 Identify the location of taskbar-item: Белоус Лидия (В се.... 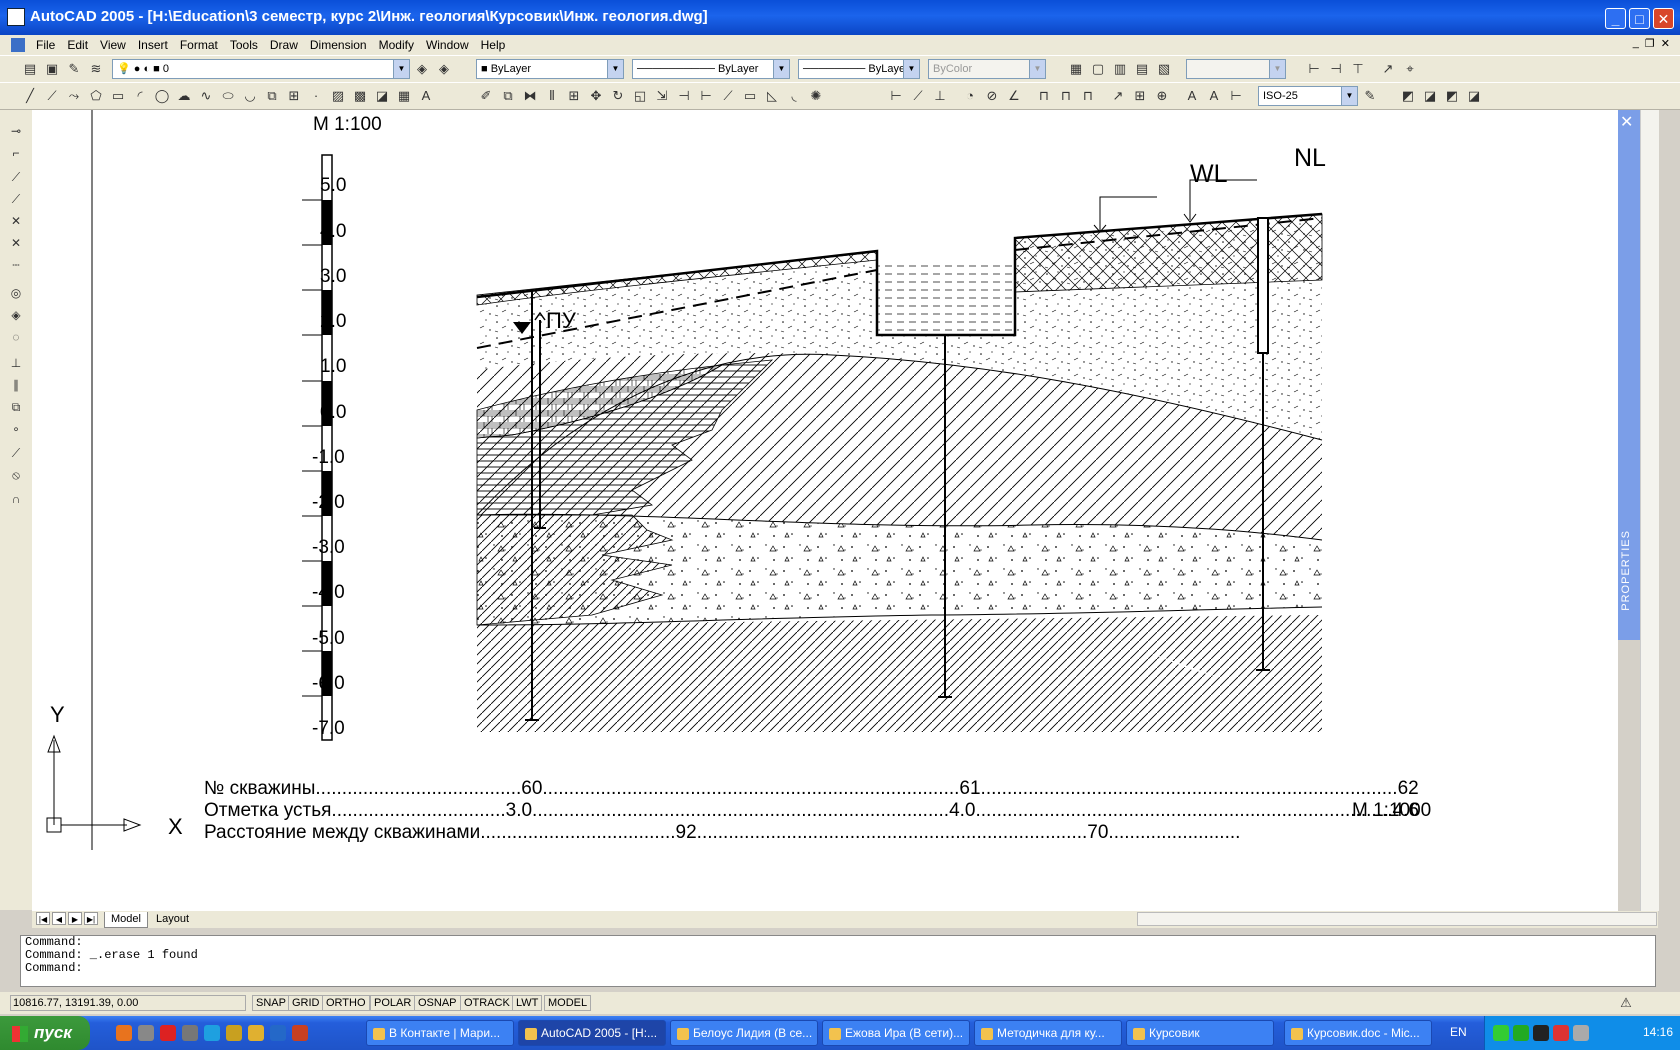
(744, 1033).